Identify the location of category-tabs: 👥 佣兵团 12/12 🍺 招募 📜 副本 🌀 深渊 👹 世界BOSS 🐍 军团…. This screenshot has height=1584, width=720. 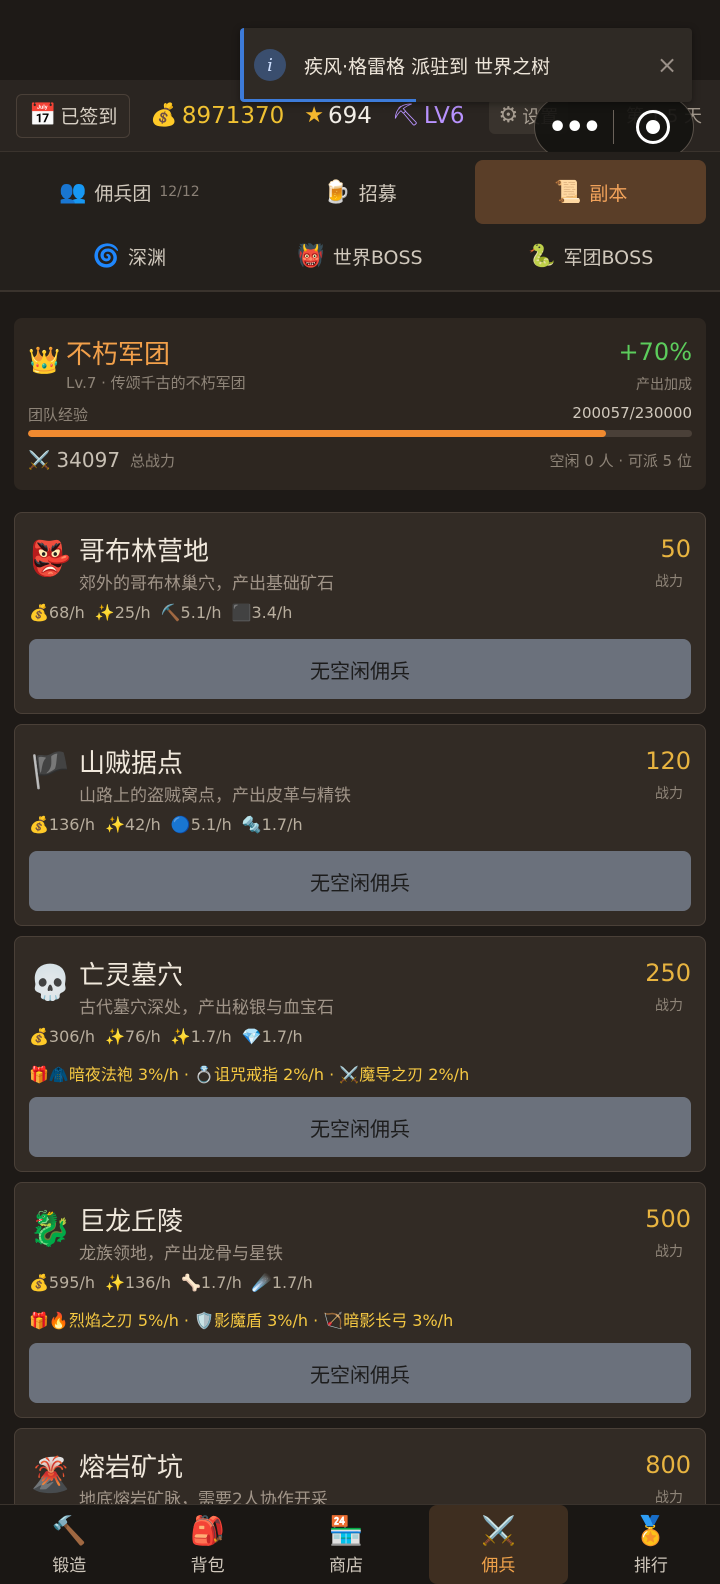
(360, 222).